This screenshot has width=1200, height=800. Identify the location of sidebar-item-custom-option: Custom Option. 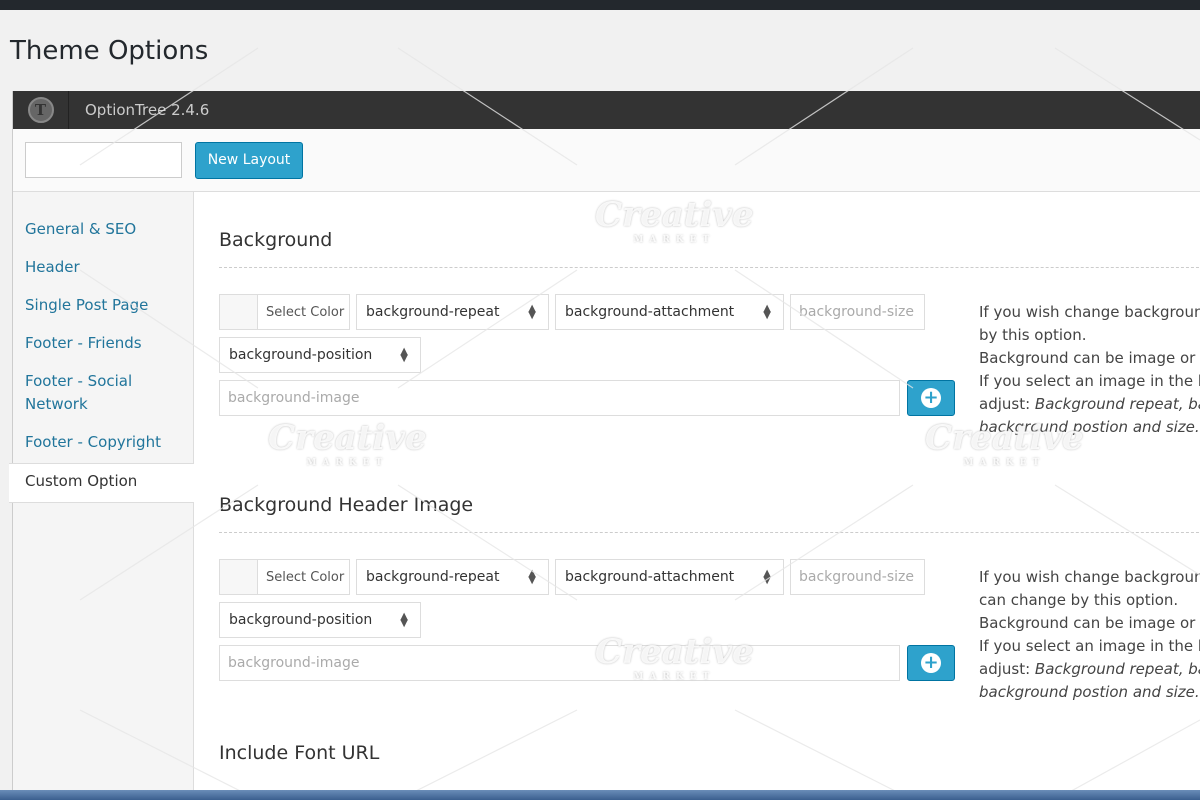
(101, 483).